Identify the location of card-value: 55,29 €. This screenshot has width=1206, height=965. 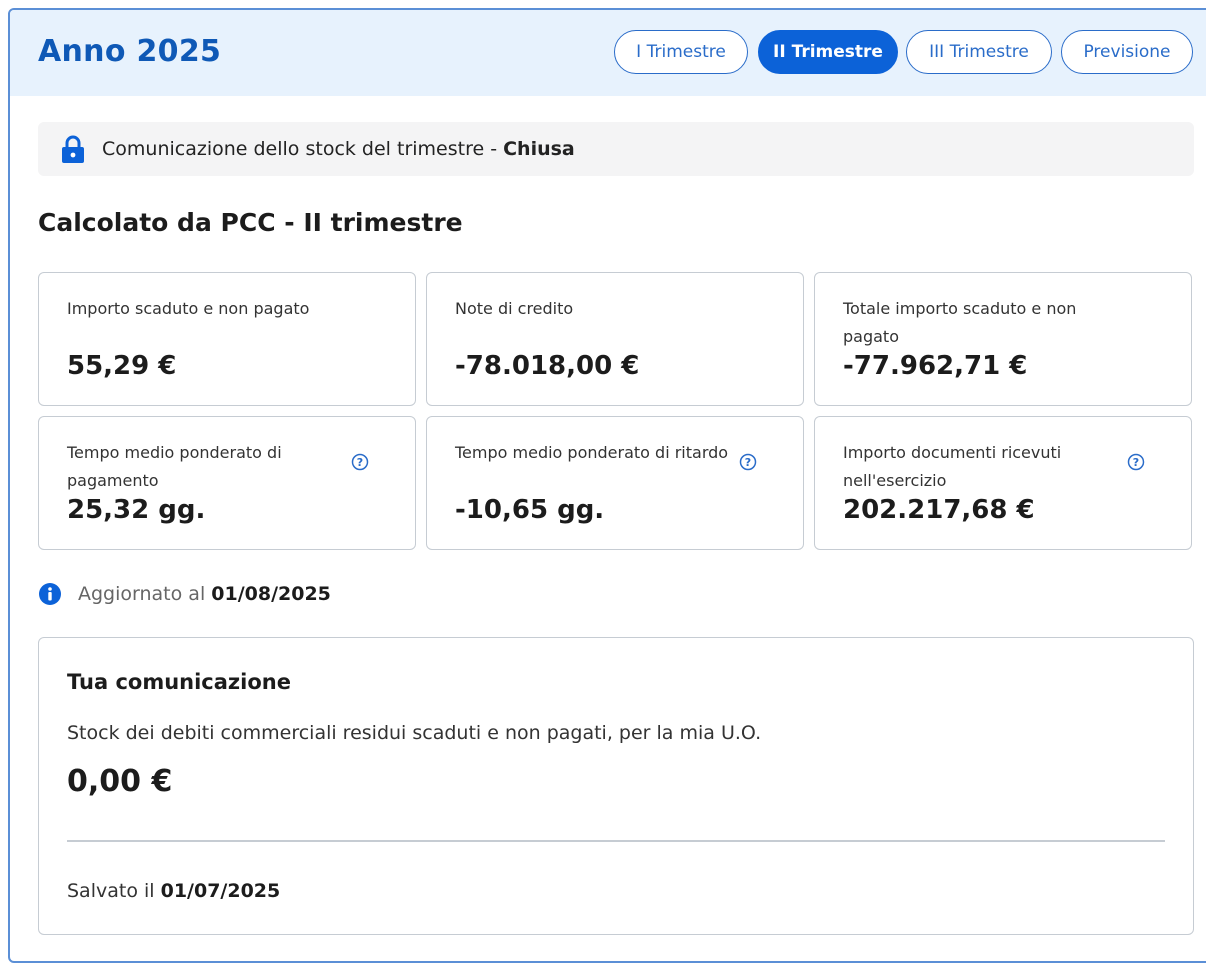
(122, 366).